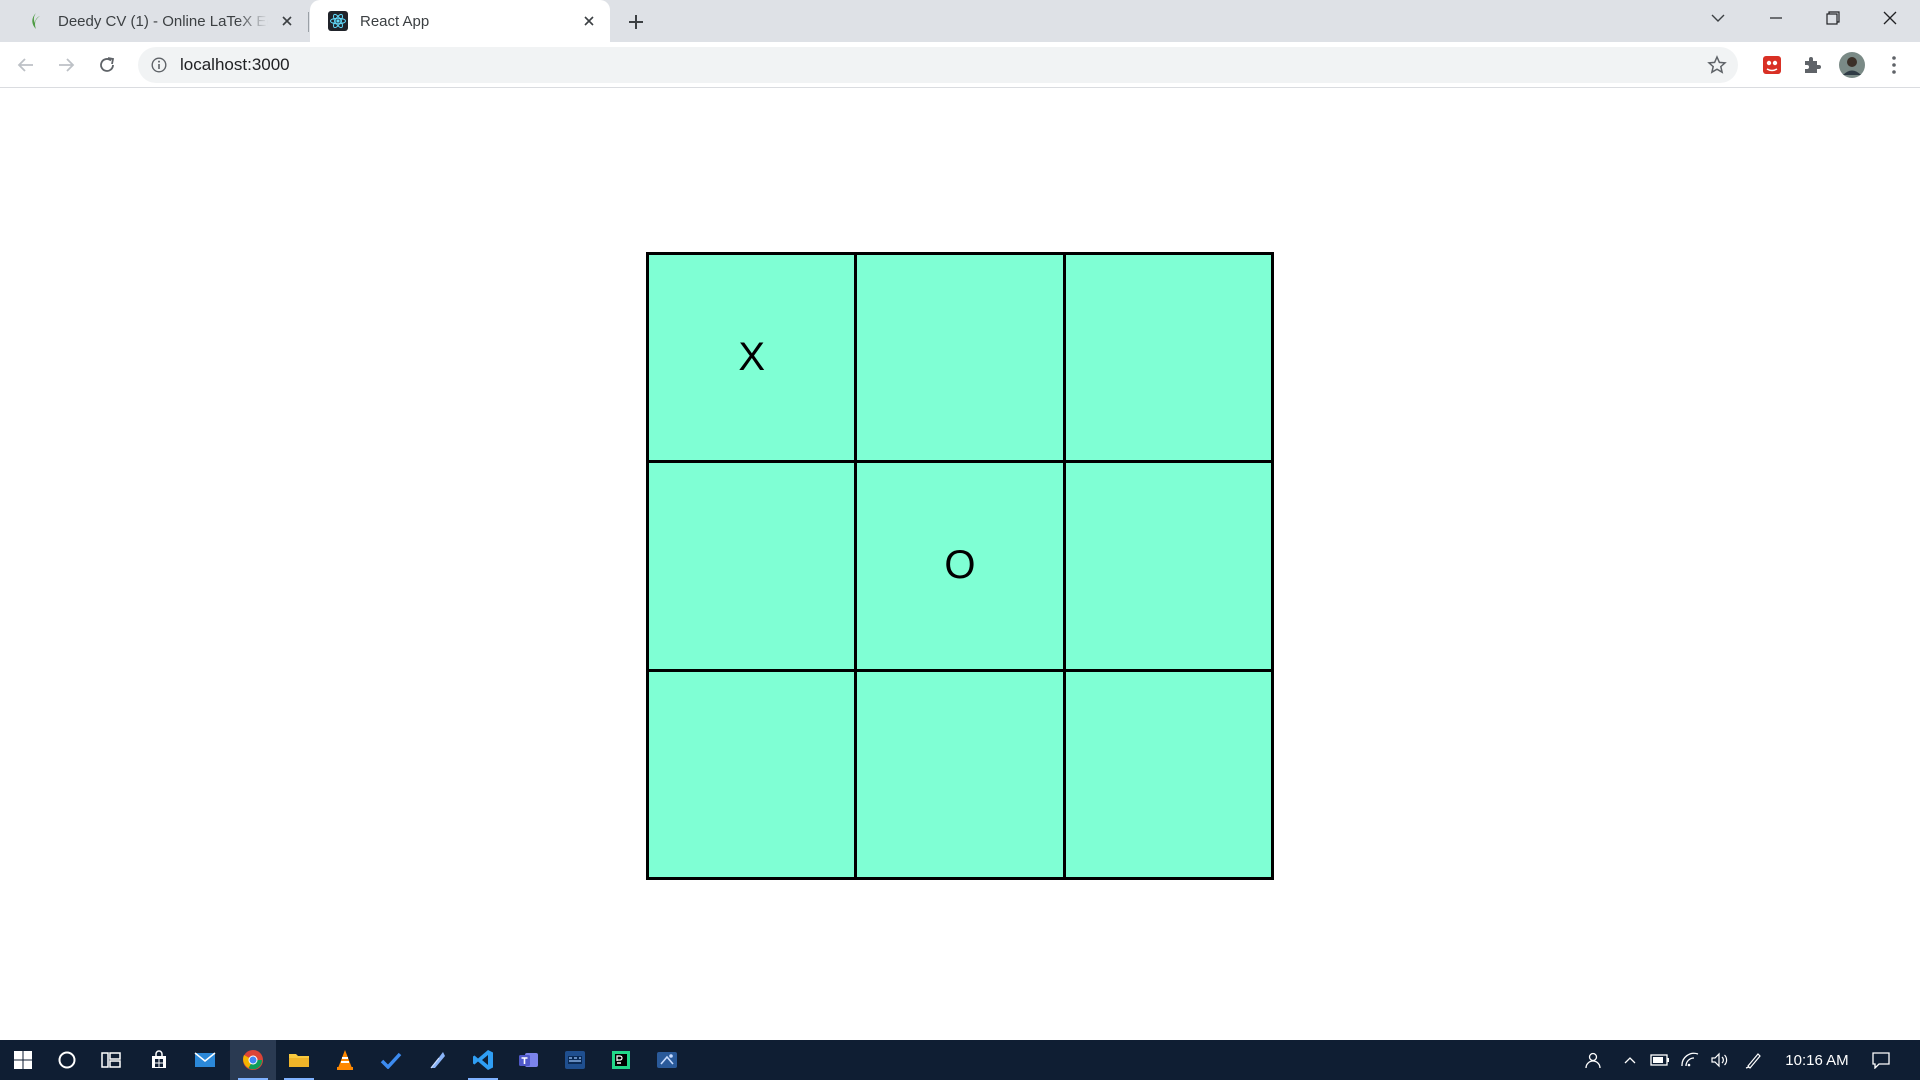  What do you see at coordinates (345, 1060) in the screenshot?
I see `vlc-icon` at bounding box center [345, 1060].